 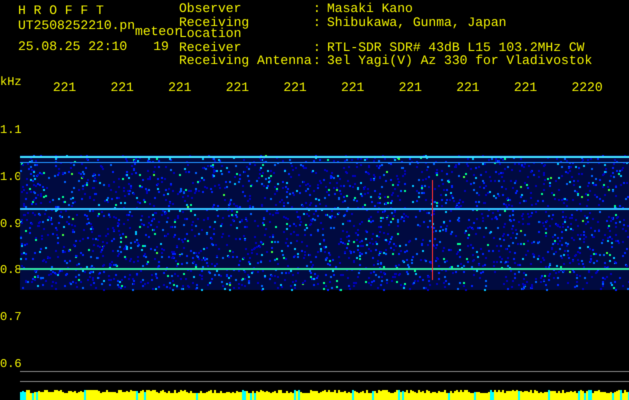 What do you see at coordinates (11, 364) in the screenshot?
I see `frequency-label: 0.6` at bounding box center [11, 364].